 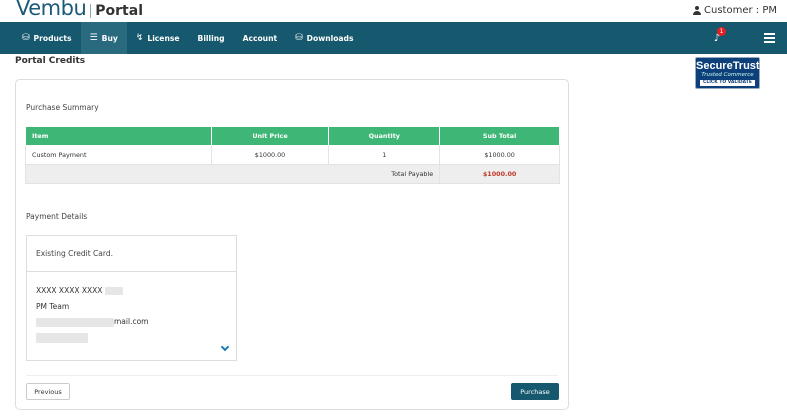 I want to click on card-email: mail.com, so click(x=131, y=321).